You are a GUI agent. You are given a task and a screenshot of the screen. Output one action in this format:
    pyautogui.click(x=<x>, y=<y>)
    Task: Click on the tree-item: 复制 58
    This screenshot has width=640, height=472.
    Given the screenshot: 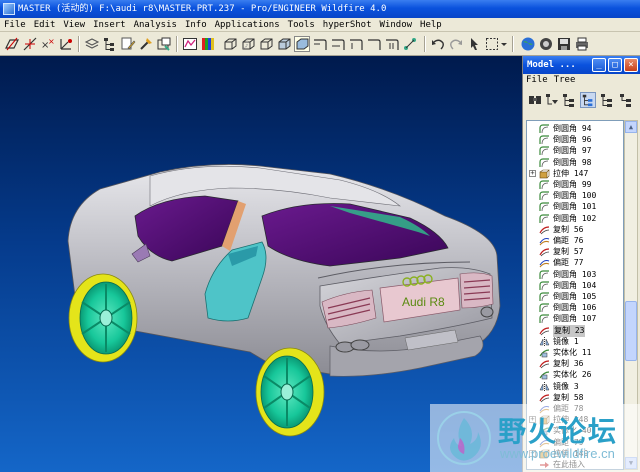 What is the action you would take?
    pyautogui.click(x=575, y=398)
    